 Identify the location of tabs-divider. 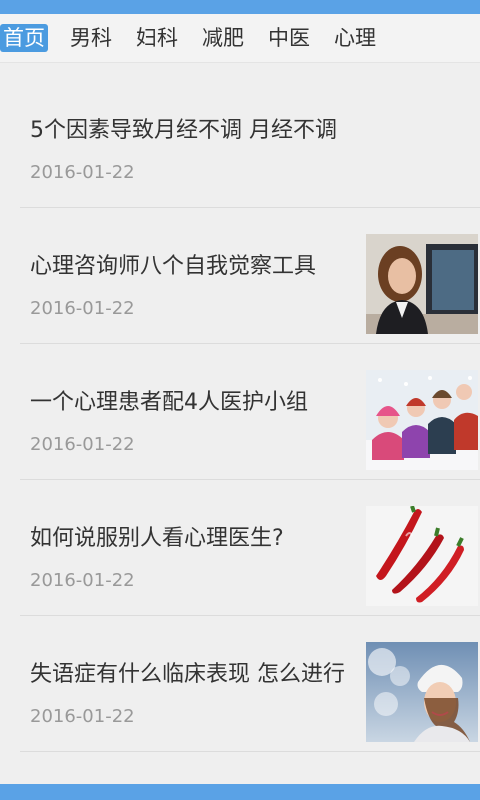
(240, 62).